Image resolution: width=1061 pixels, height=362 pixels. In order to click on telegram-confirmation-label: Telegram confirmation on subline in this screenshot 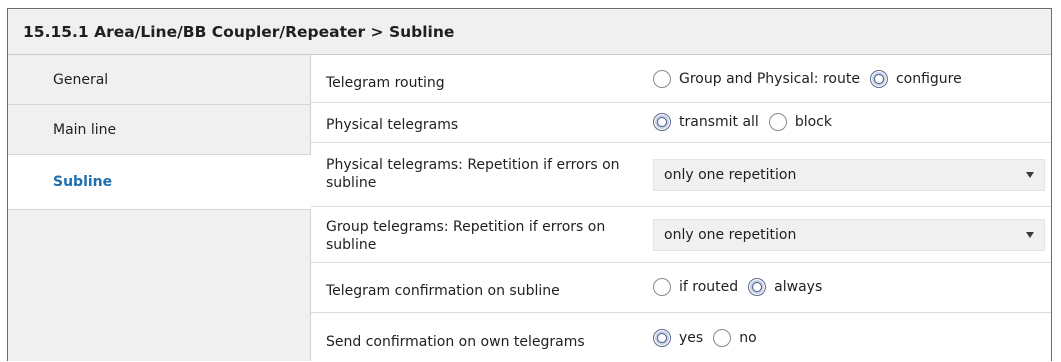, I will do `click(443, 291)`.